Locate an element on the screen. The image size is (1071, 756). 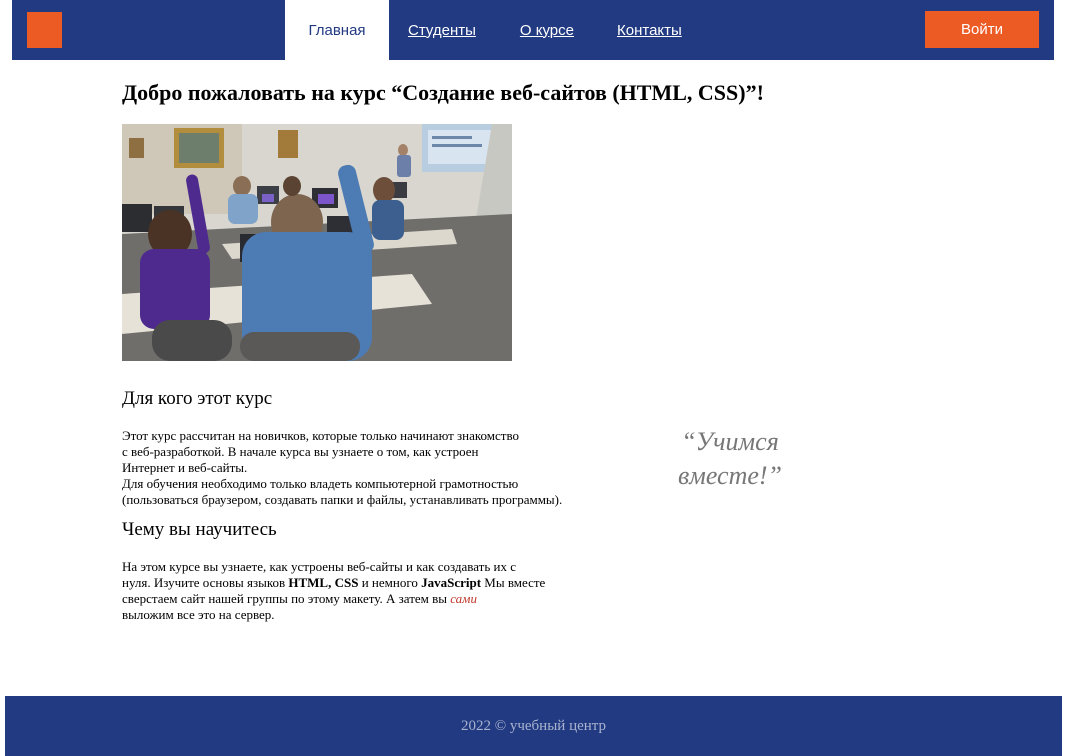
text-fragment: и немного is located at coordinates (390, 582).